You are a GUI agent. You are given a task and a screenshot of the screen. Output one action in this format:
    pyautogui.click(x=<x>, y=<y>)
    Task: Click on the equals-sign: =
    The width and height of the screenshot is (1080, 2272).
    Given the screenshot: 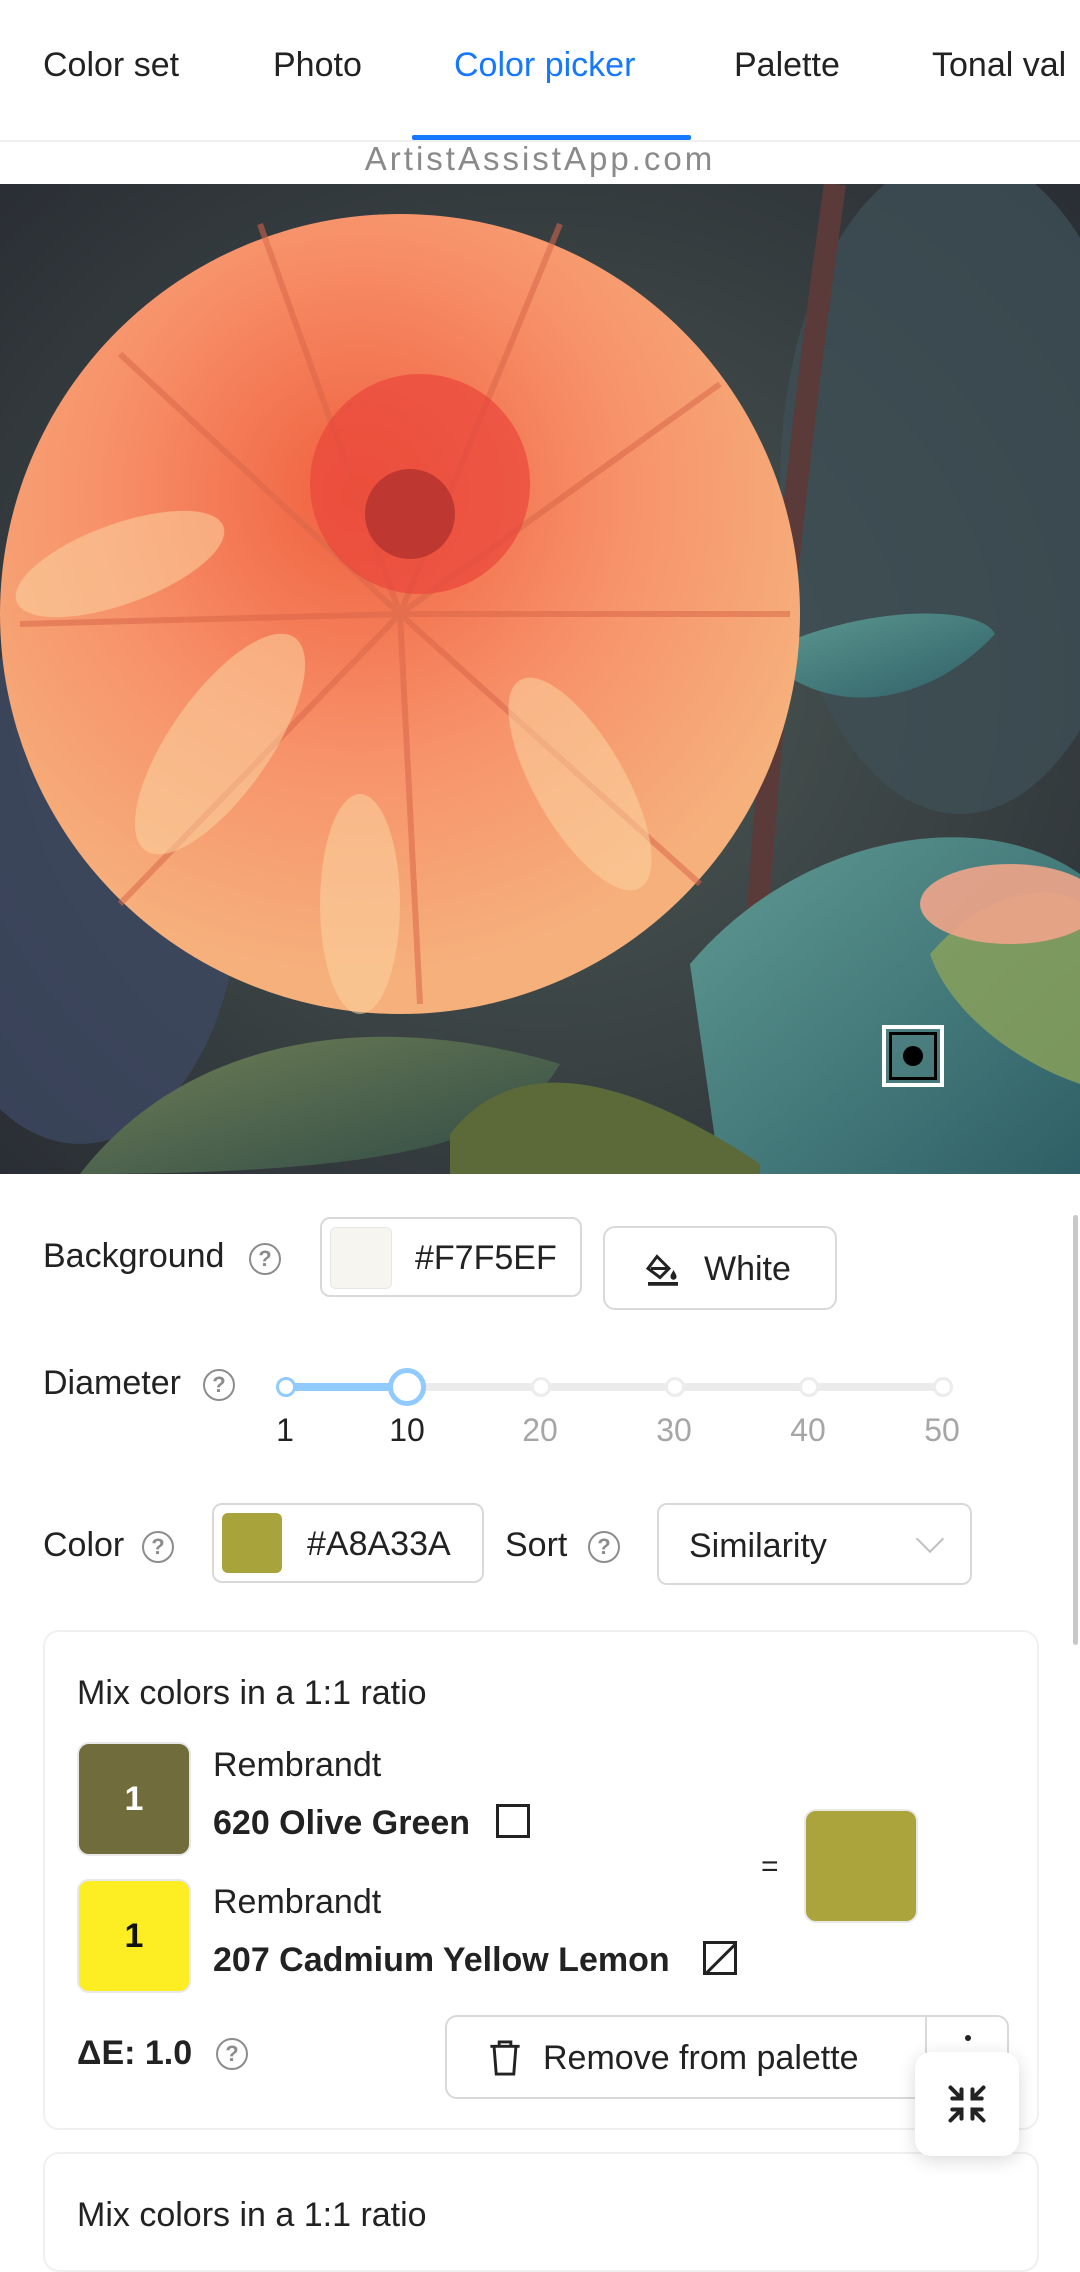 What is the action you would take?
    pyautogui.click(x=770, y=1866)
    